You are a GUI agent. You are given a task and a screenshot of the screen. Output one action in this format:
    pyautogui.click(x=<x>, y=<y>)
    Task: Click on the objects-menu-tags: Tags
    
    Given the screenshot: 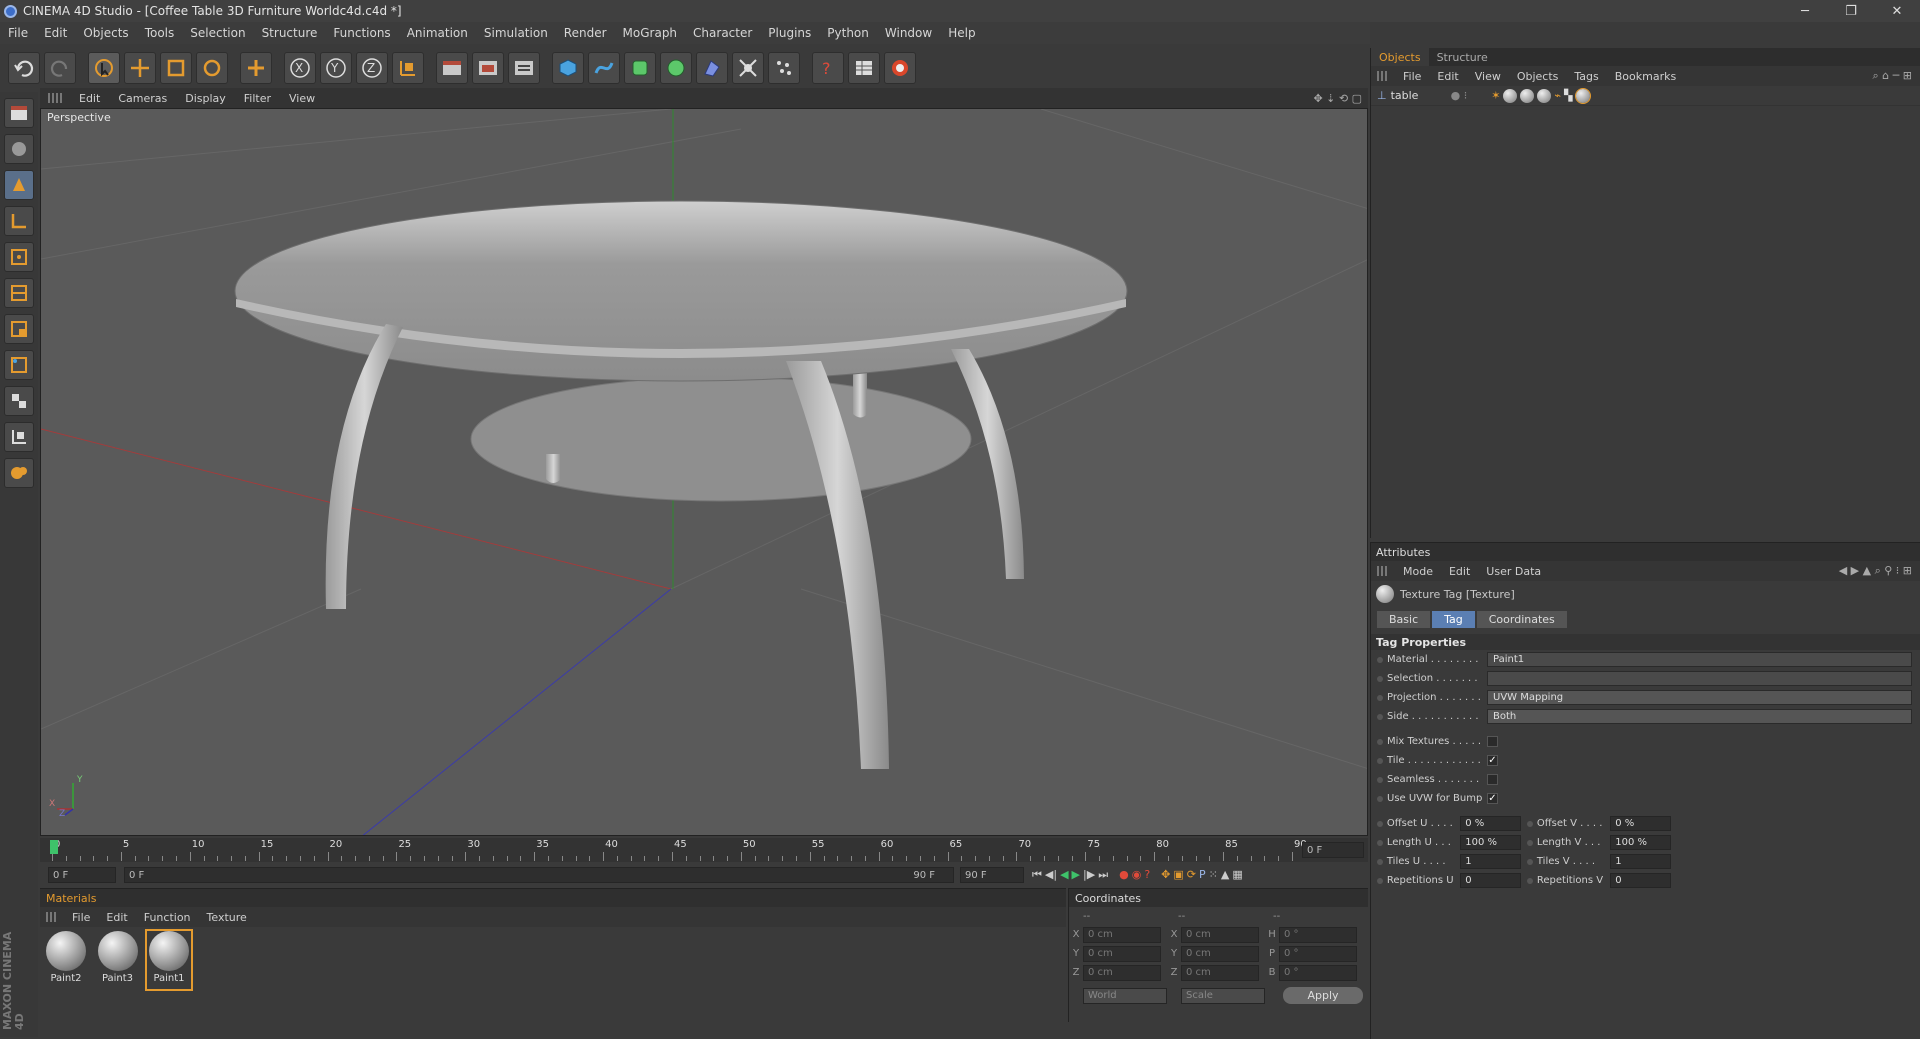 What is the action you would take?
    pyautogui.click(x=1586, y=76)
    